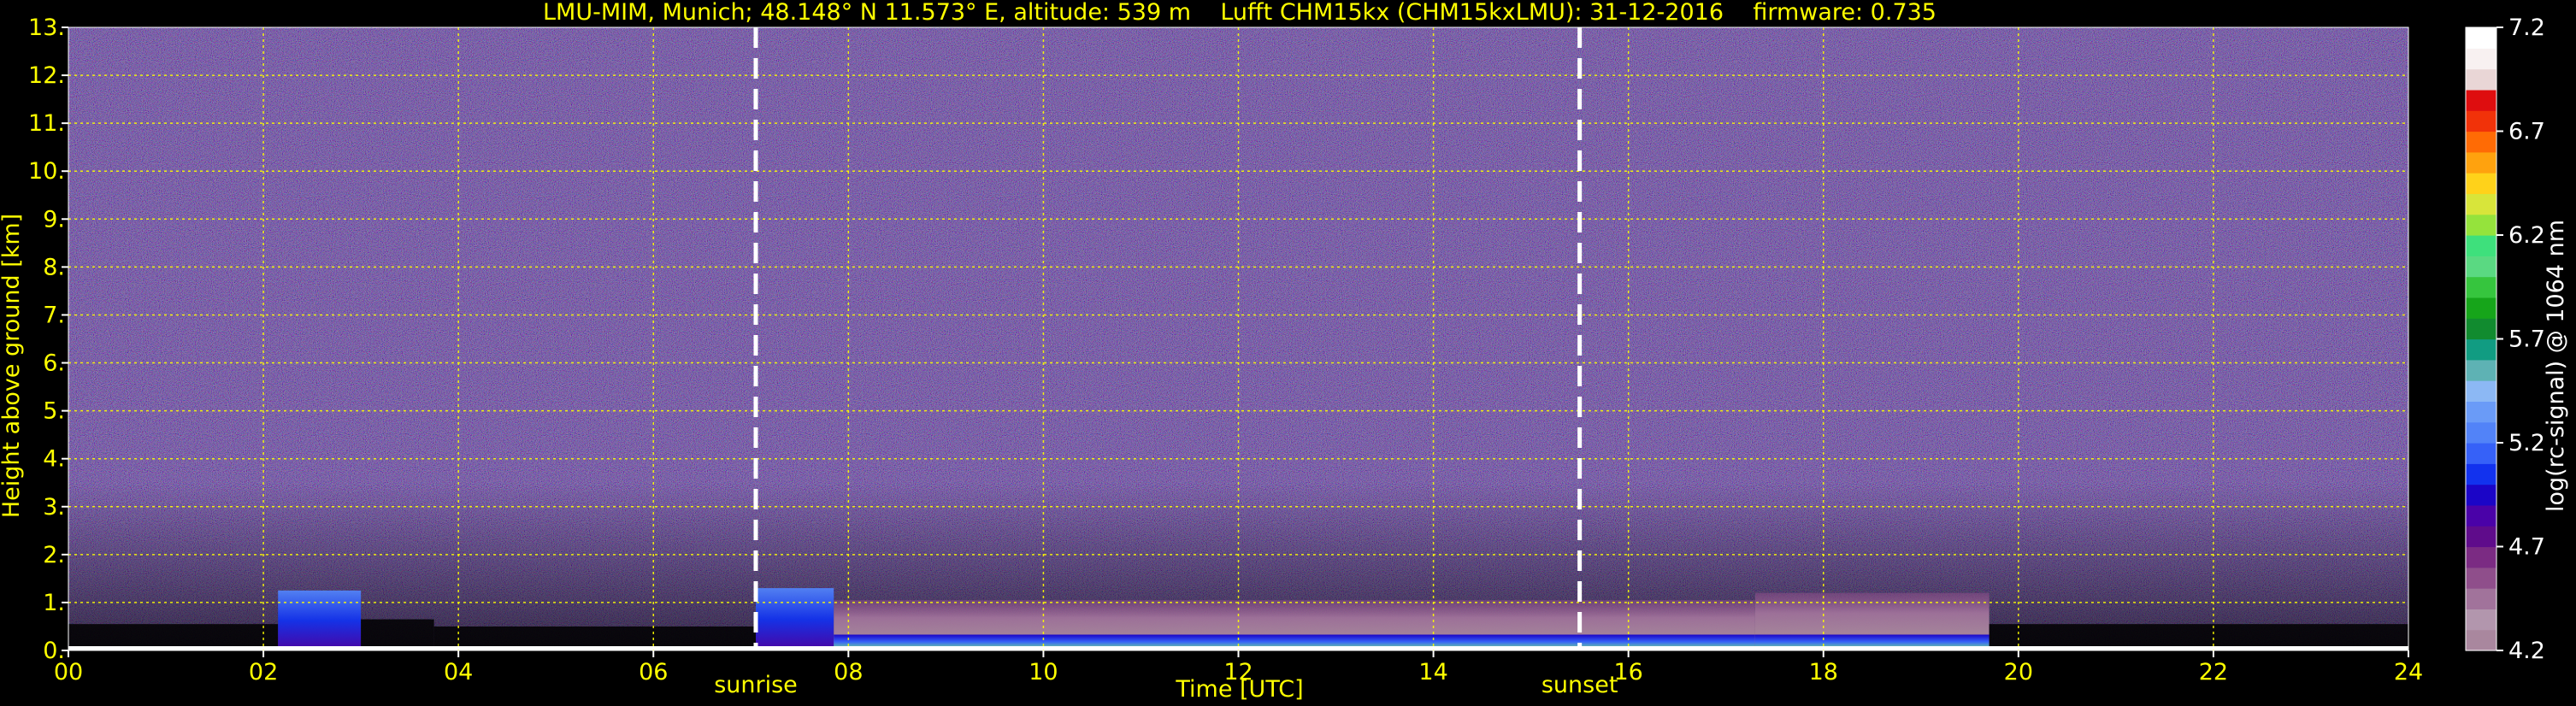 This screenshot has height=706, width=2576. Describe the element at coordinates (2408, 672) in the screenshot. I see `x-tick-label: 24` at that location.